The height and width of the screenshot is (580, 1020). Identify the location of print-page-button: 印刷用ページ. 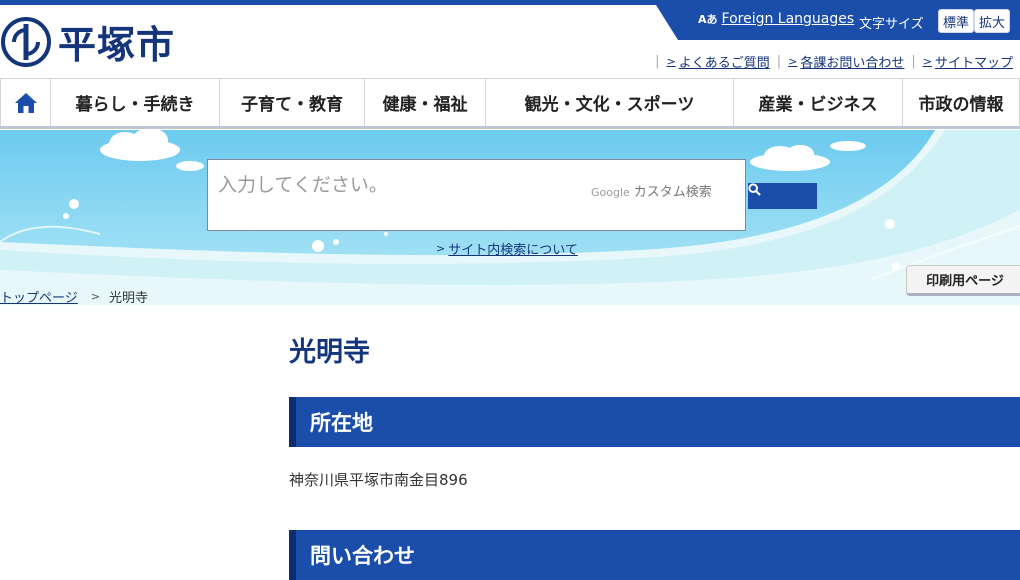
(963, 280).